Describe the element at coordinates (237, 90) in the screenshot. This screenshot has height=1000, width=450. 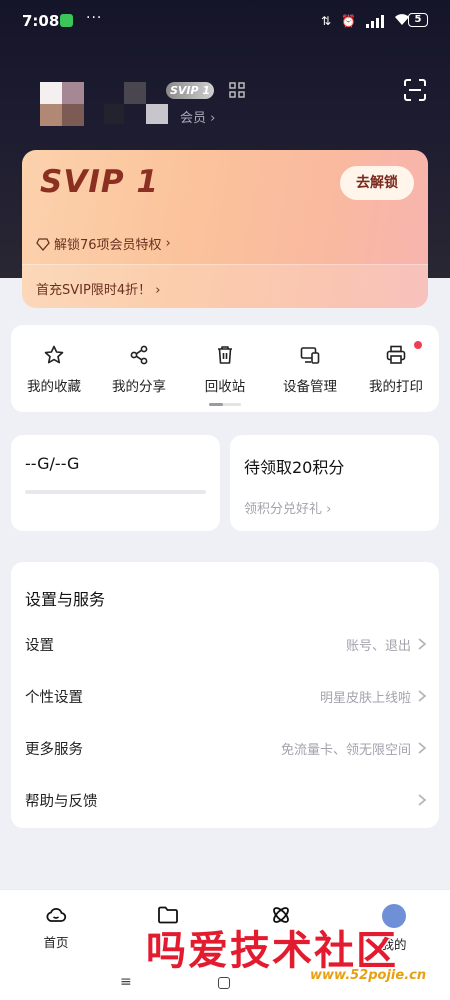
I see `qr-code-icon` at that location.